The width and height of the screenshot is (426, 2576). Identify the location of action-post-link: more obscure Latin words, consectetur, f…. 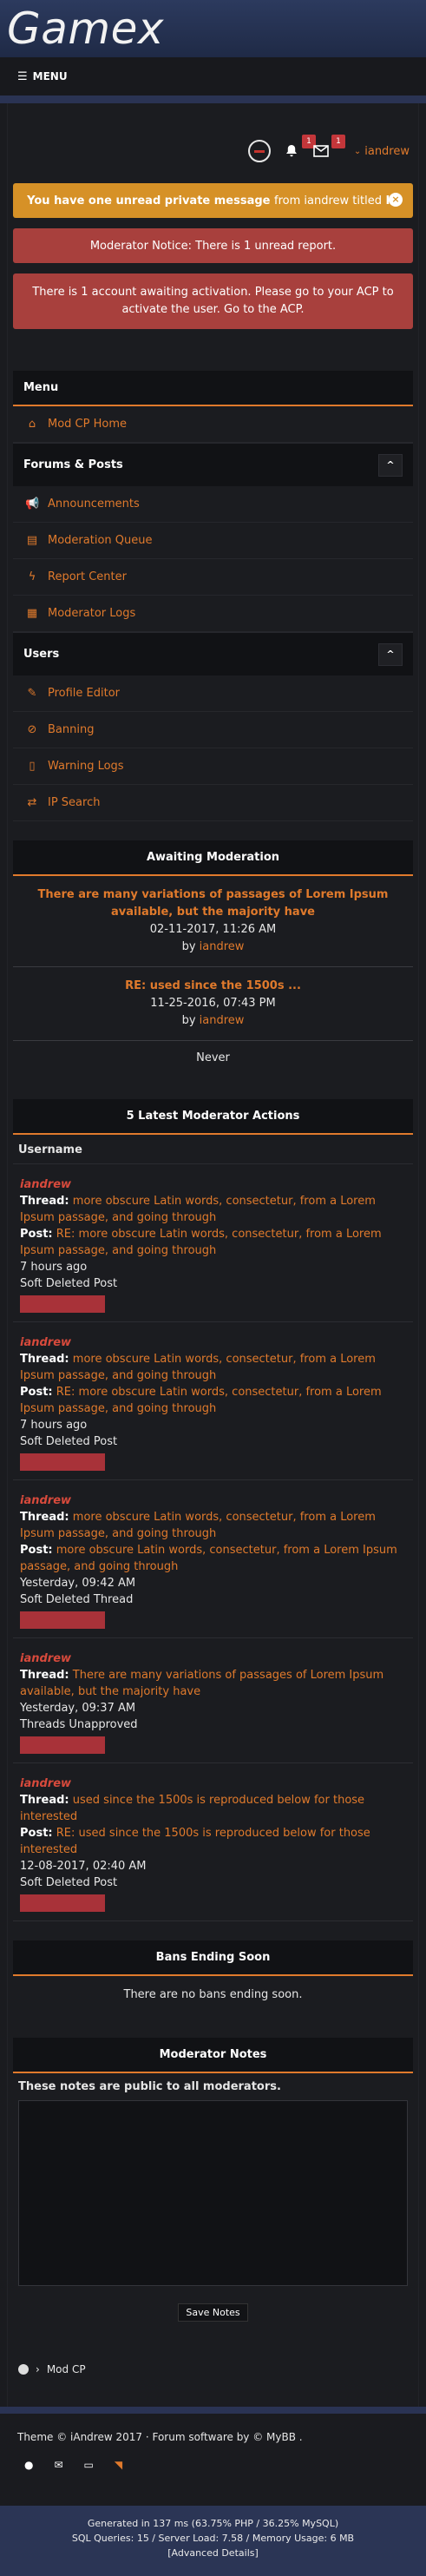
(209, 1558).